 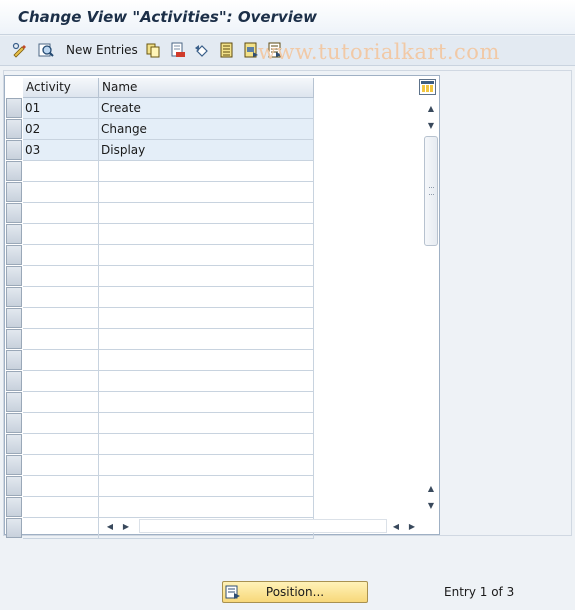 What do you see at coordinates (61, 150) in the screenshot?
I see `cell-activity: 03` at bounding box center [61, 150].